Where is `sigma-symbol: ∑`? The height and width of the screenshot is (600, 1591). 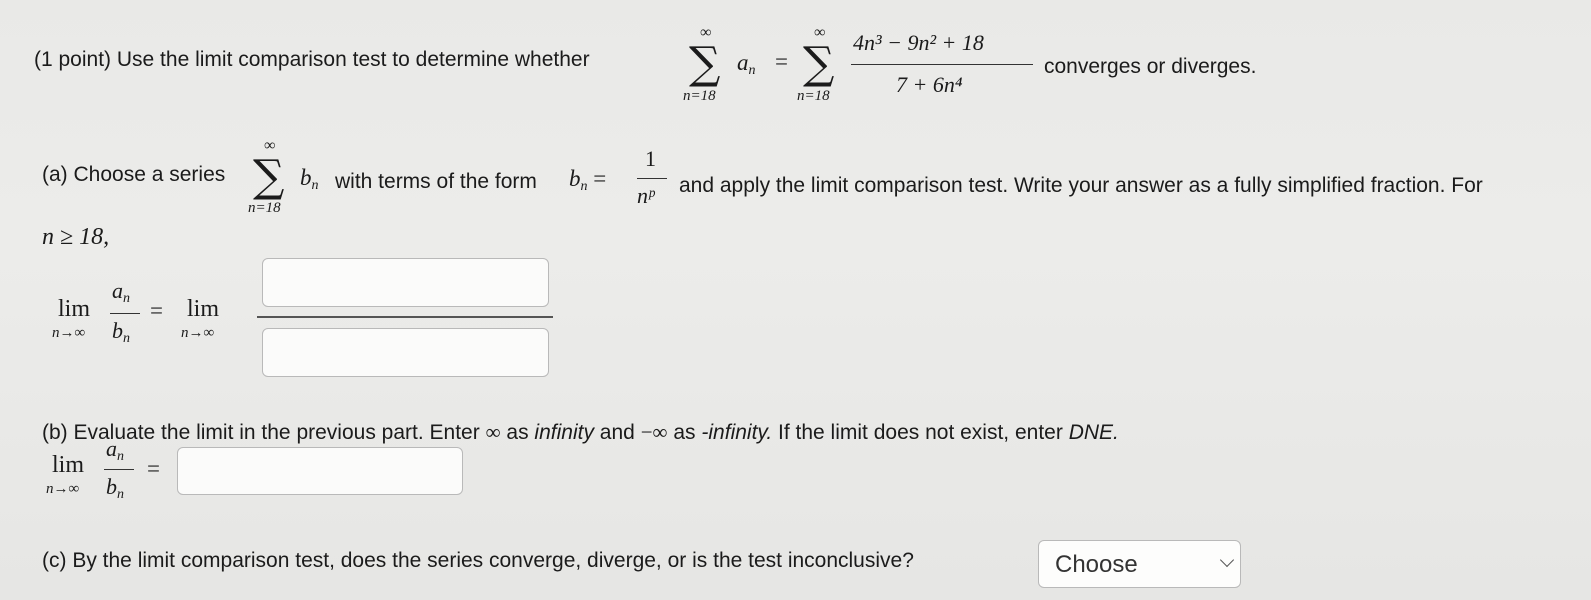
sigma-symbol: ∑ is located at coordinates (705, 63).